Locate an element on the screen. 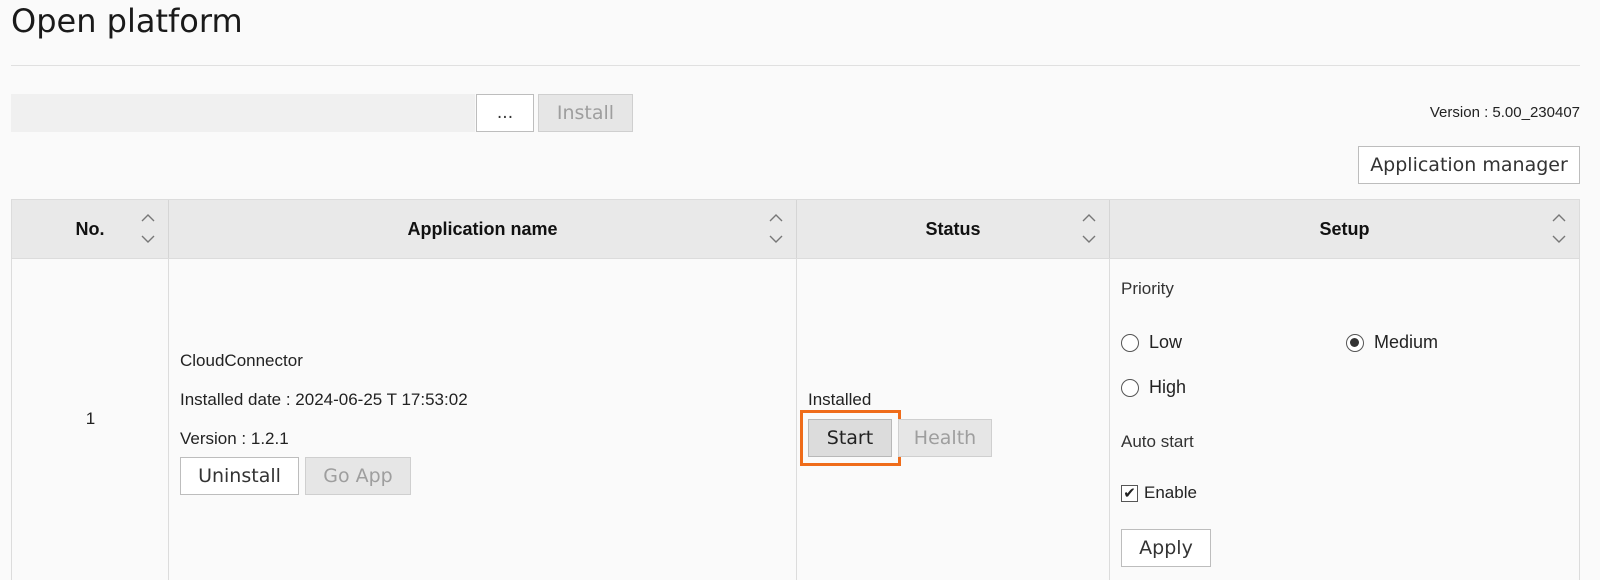 The image size is (1600, 580). row-number: 1 is located at coordinates (90, 418).